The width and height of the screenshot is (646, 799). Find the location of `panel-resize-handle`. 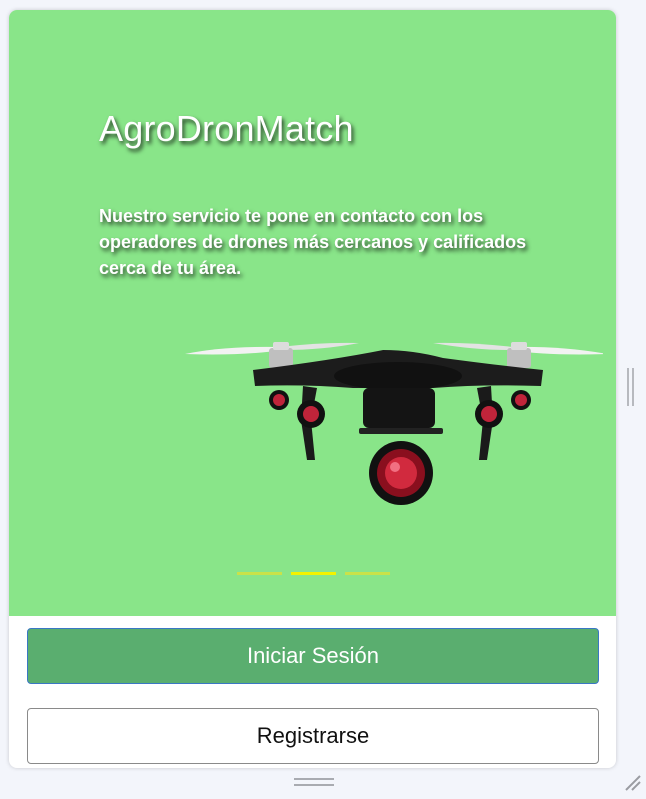

panel-resize-handle is located at coordinates (630, 387).